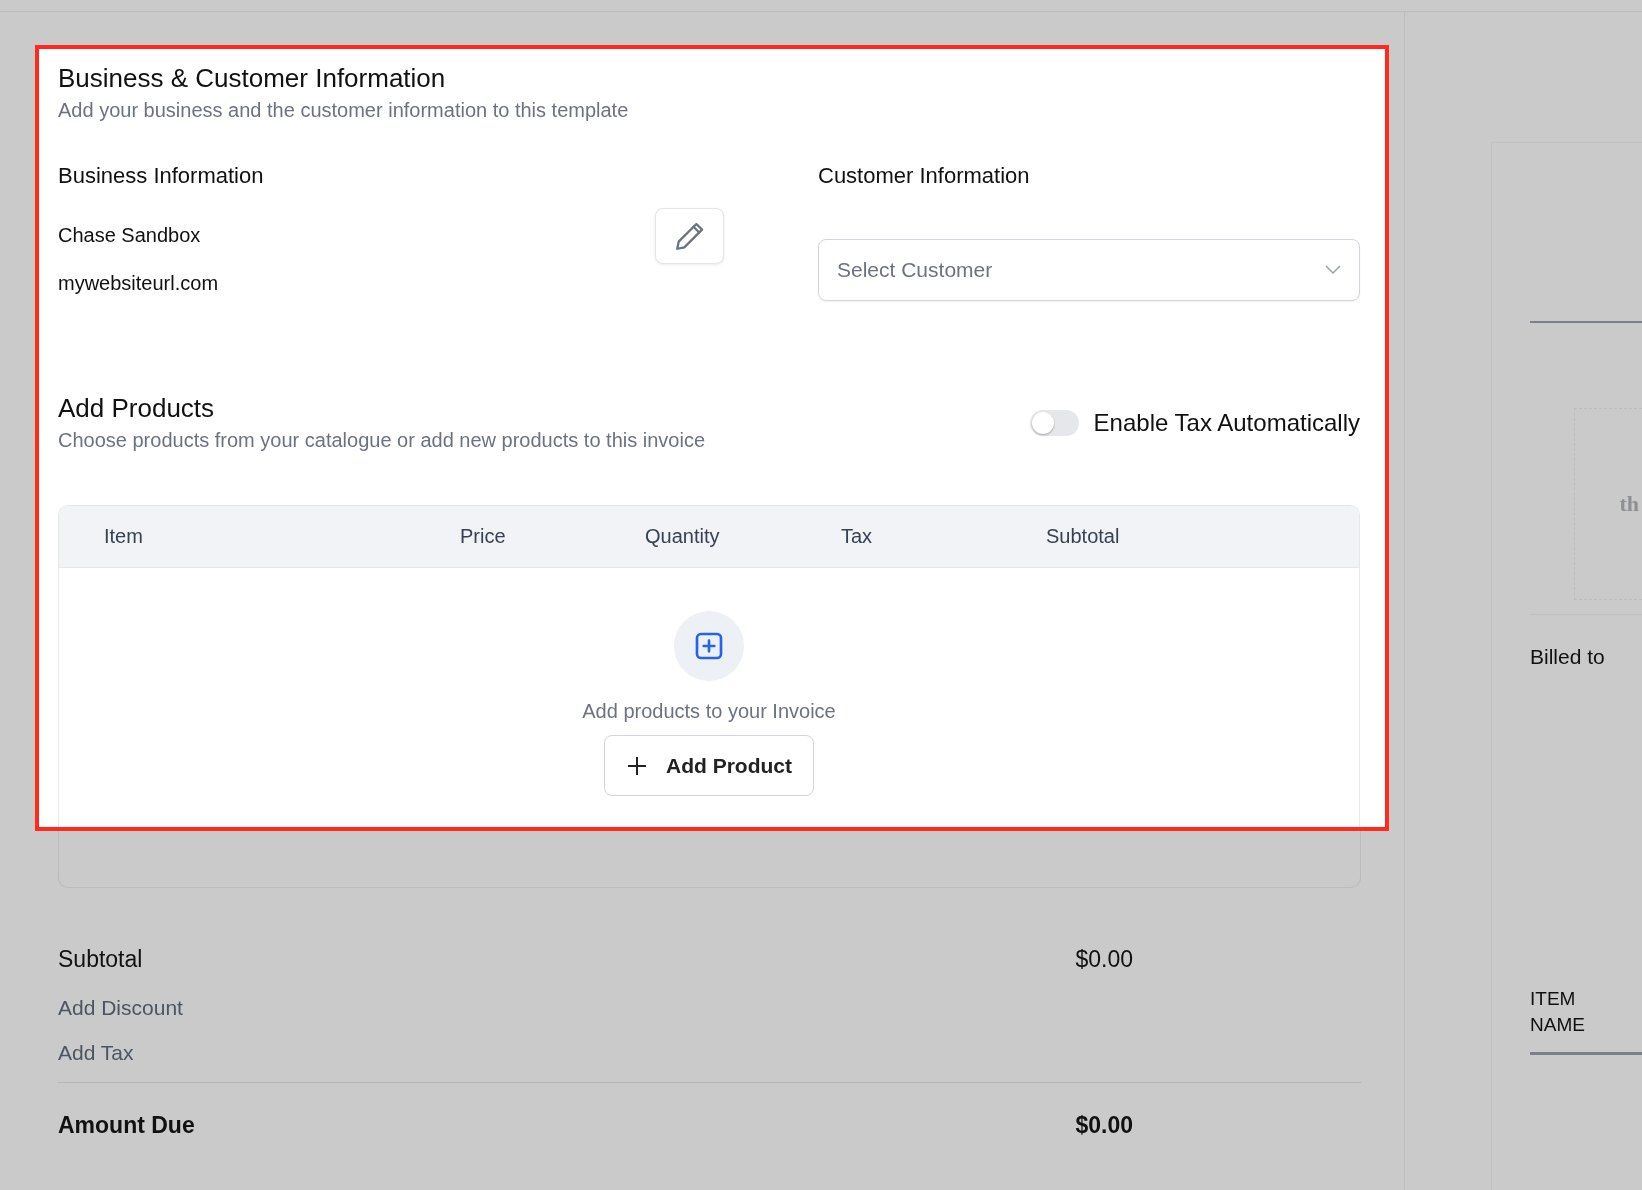 The image size is (1642, 1190). I want to click on subtotal-label: Subtotal, so click(101, 959).